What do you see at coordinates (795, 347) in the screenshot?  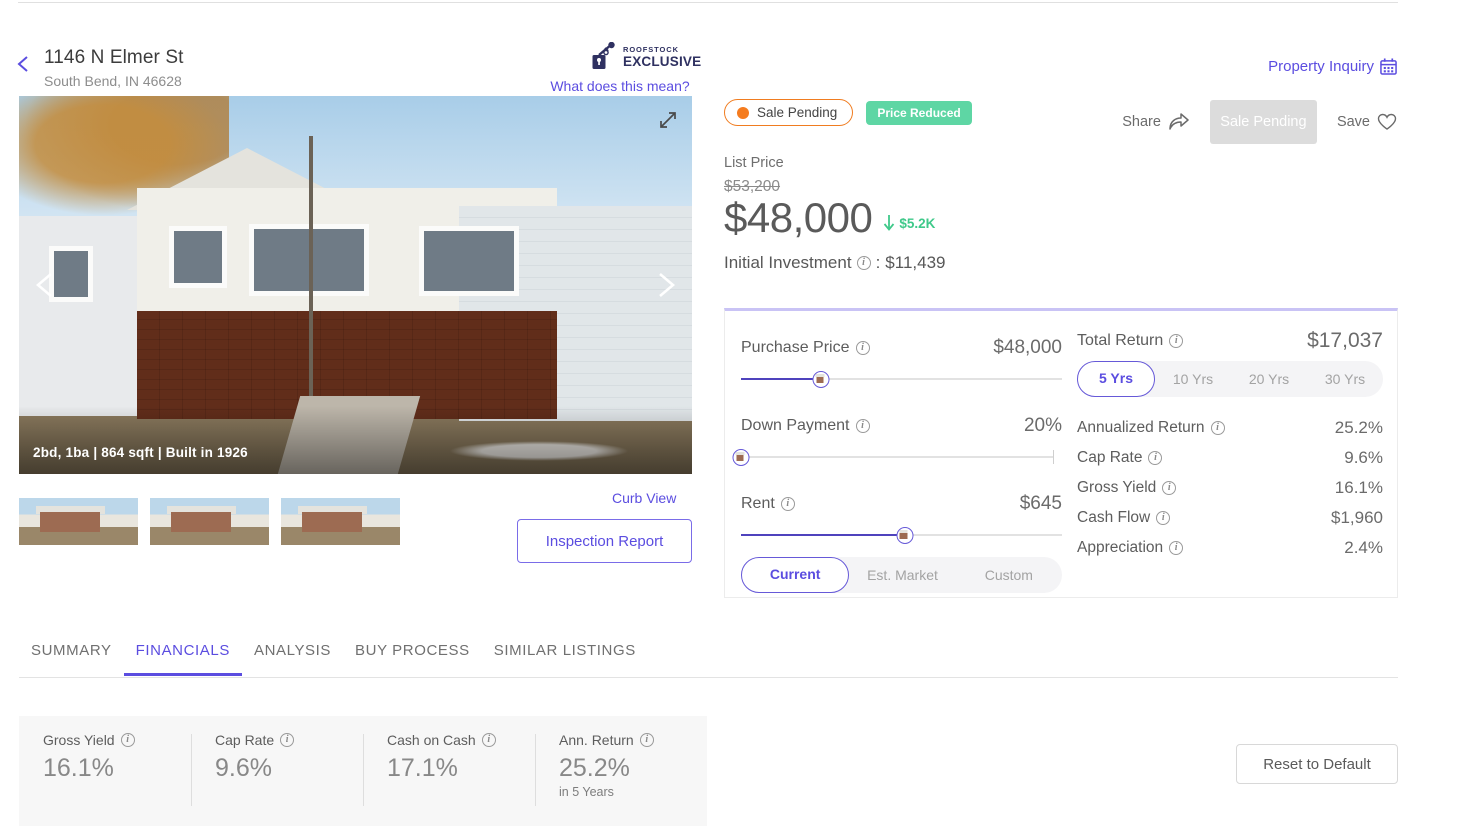 I see `purchase-price-label: Purchase Price` at bounding box center [795, 347].